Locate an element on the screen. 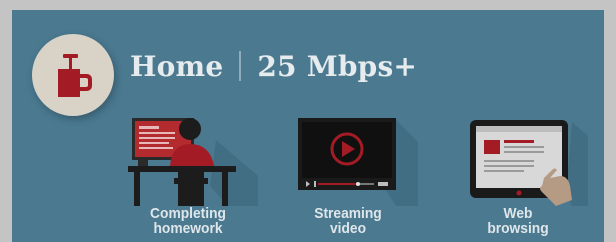 The height and width of the screenshot is (242, 616). activity-label: Completing homework is located at coordinates (188, 221).